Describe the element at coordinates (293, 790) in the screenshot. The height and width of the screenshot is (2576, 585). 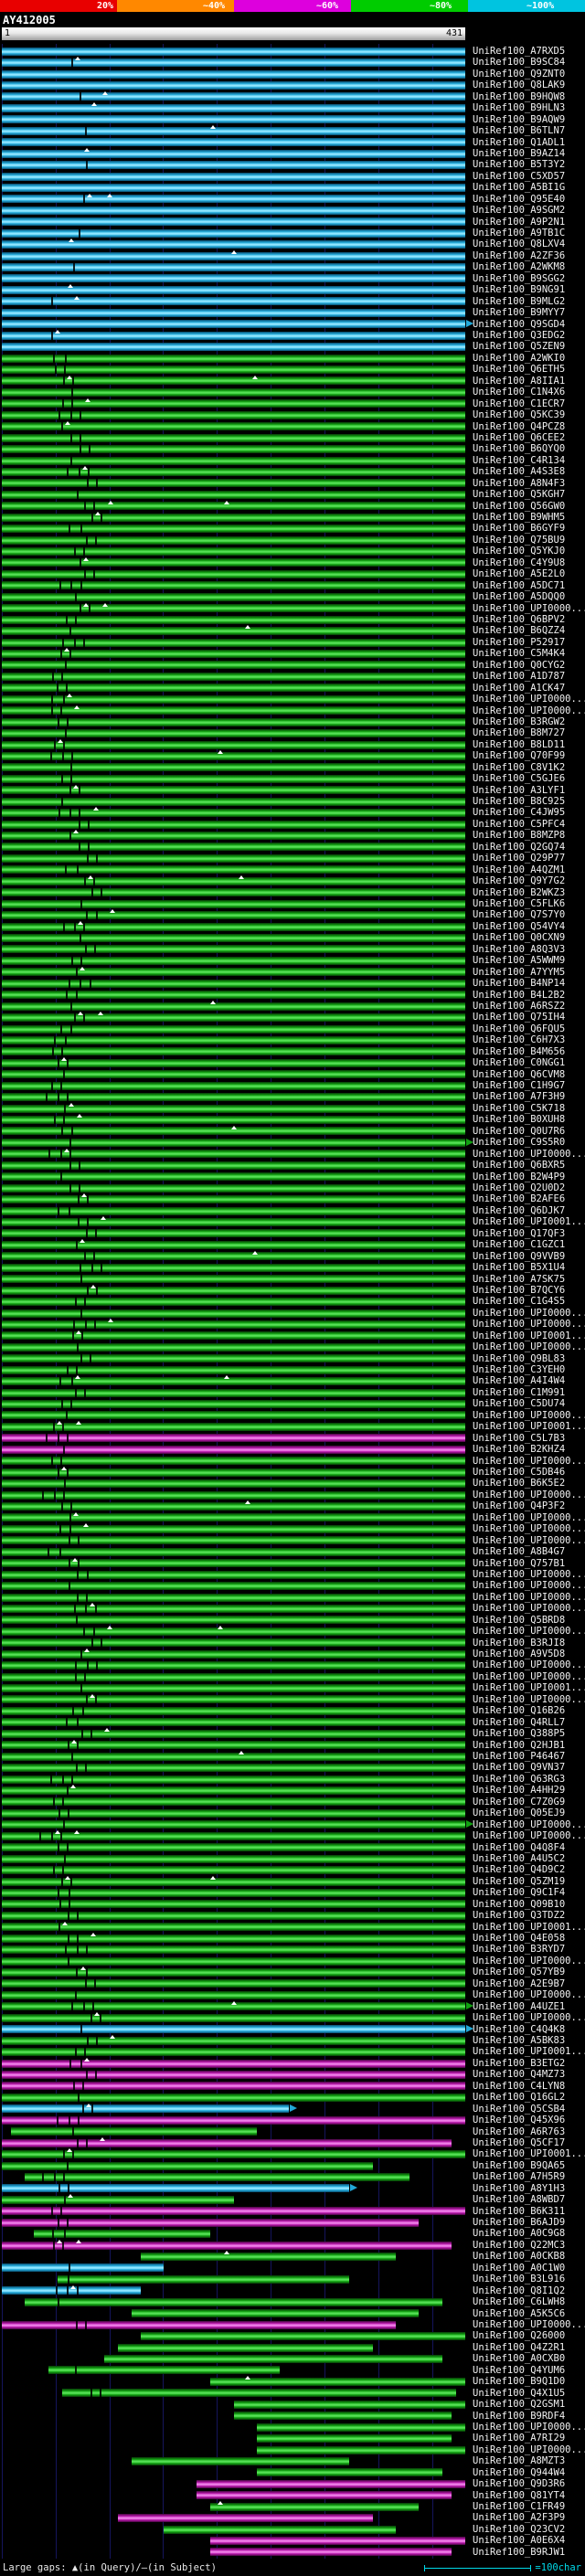
I see `hit-row: UniRef100_A3LYF1` at that location.